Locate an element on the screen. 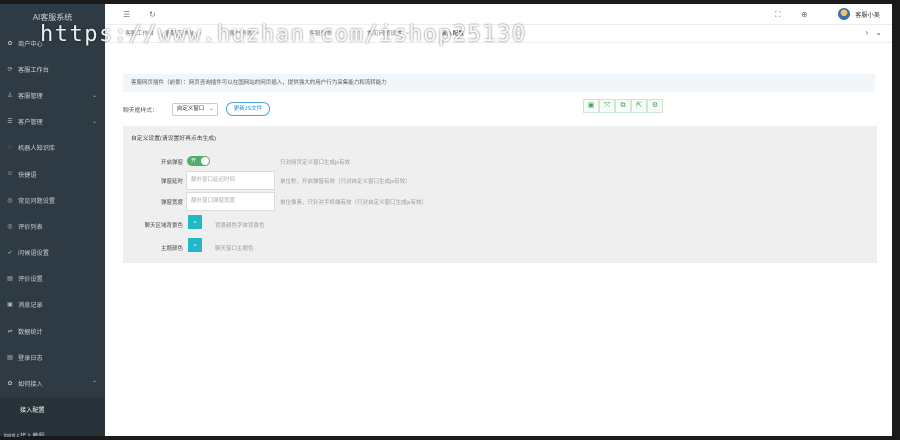 The height and width of the screenshot is (440, 900). language-globe-icon: ⊕ is located at coordinates (804, 14).